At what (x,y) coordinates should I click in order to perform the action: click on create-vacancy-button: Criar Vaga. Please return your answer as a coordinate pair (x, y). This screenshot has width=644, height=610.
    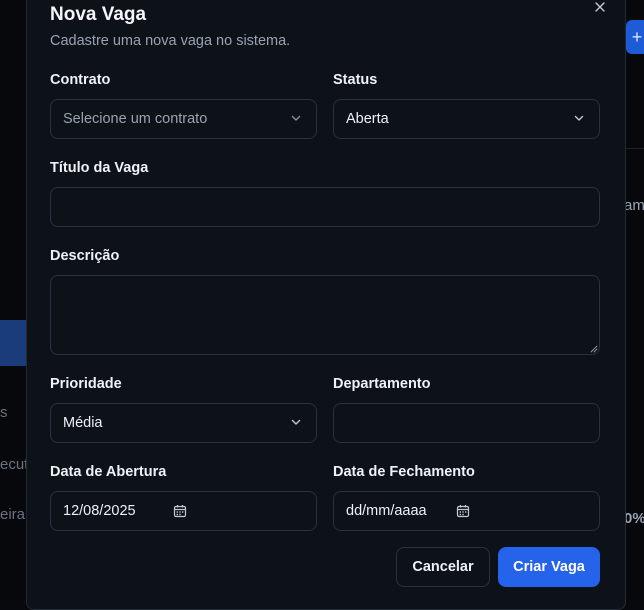
    Looking at the image, I should click on (549, 567).